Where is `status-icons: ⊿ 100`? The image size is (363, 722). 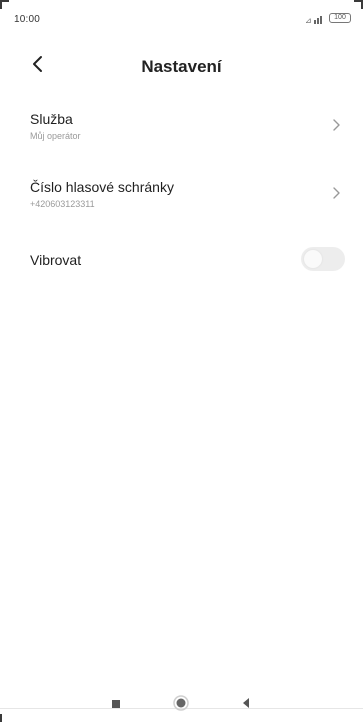
status-icons: ⊿ 100 is located at coordinates (328, 18).